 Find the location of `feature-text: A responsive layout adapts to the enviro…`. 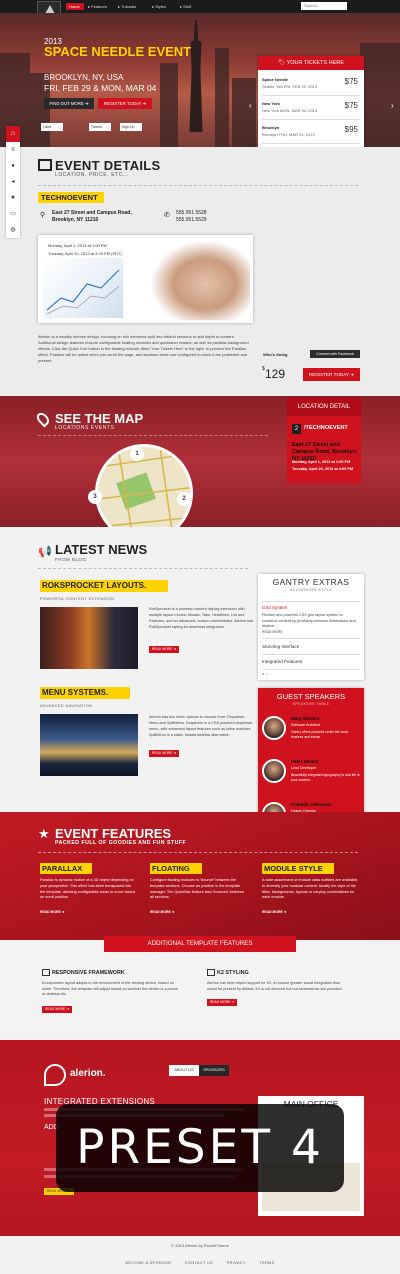

feature-text: A responsive layout adapts to the enviro… is located at coordinates (110, 989).